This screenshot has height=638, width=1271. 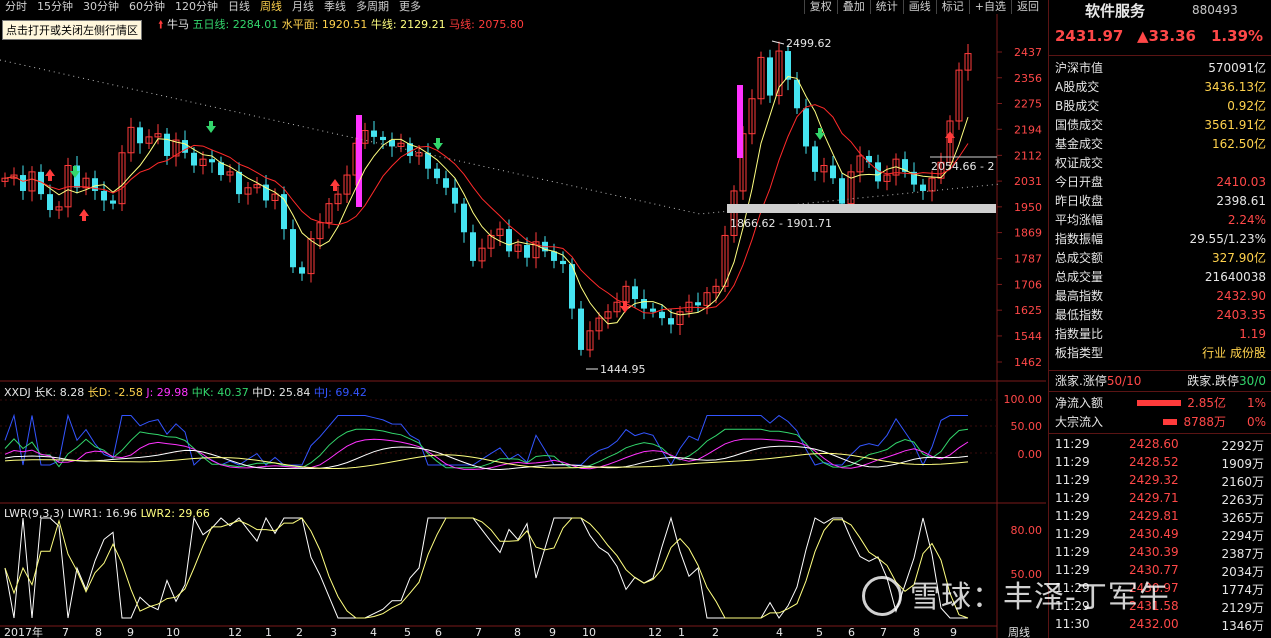 What do you see at coordinates (1160, 181) in the screenshot?
I see `stat-row: 今日开盘 2410.03` at bounding box center [1160, 181].